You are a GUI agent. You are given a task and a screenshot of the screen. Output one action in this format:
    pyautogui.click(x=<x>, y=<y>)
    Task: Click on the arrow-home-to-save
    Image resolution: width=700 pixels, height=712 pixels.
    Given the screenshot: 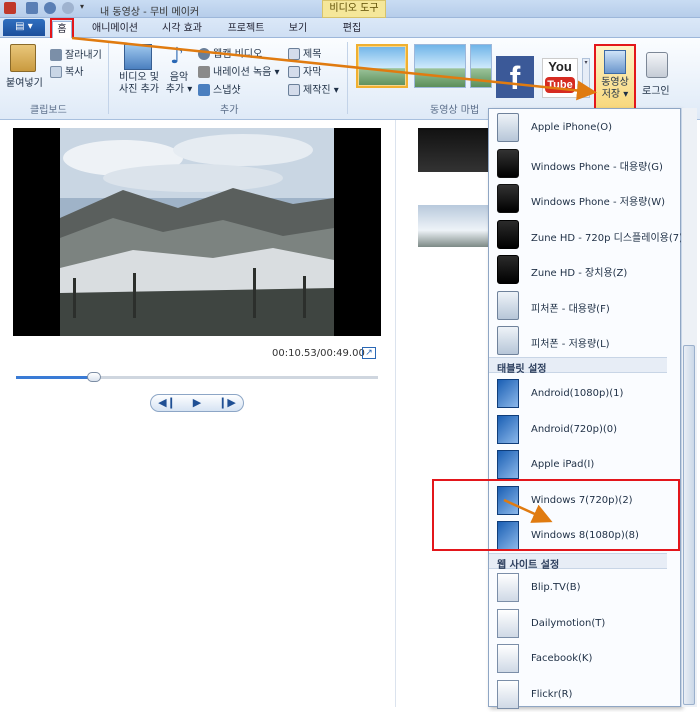 What is the action you would take?
    pyautogui.click(x=334, y=68)
    